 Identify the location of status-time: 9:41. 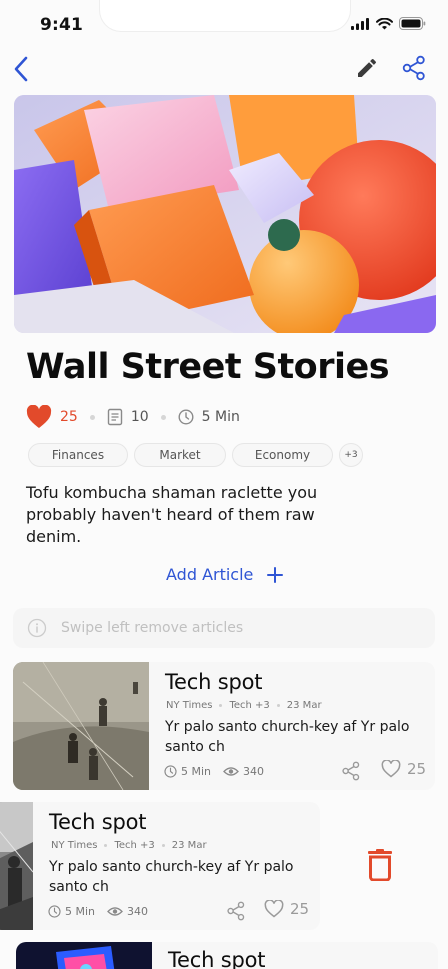
(62, 25).